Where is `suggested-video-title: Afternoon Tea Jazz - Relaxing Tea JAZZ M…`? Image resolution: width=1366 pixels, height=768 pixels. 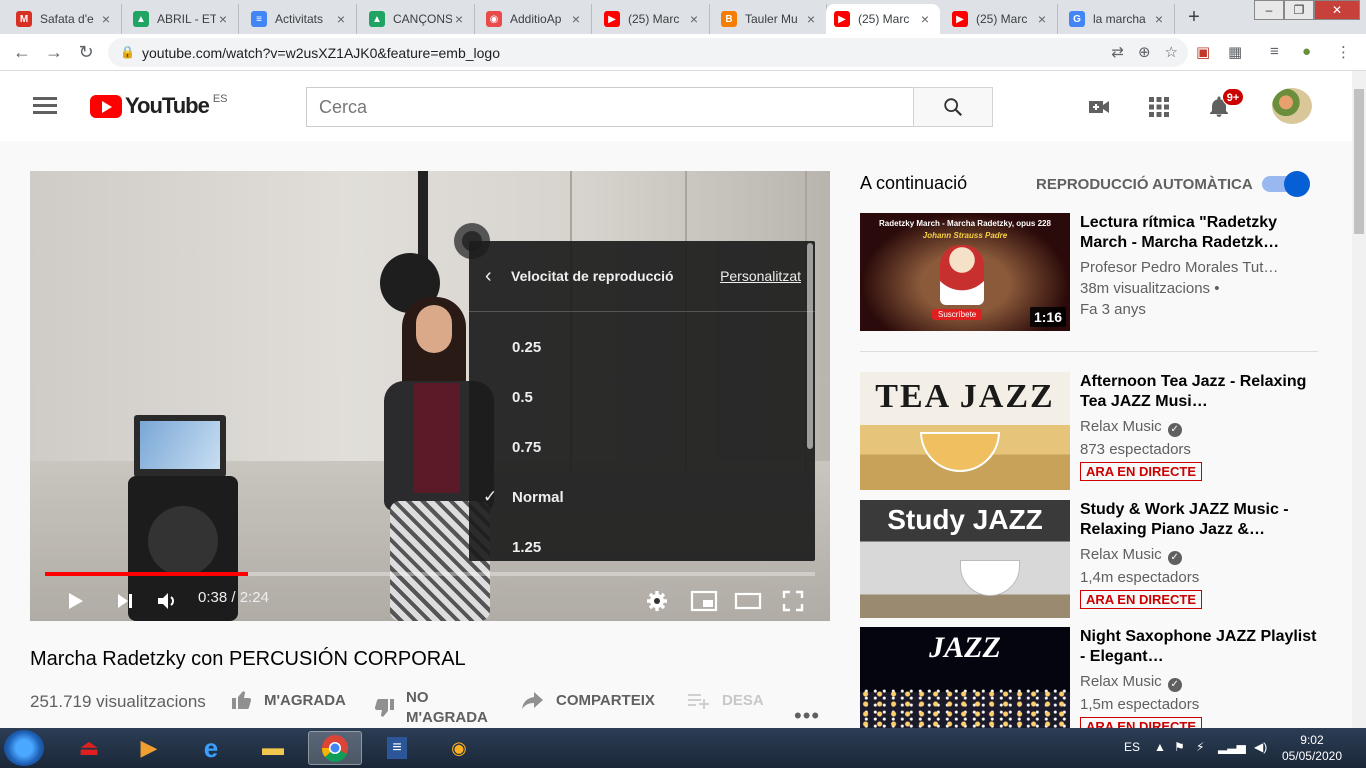 suggested-video-title: Afternoon Tea Jazz - Relaxing Tea JAZZ M… is located at coordinates (1200, 392).